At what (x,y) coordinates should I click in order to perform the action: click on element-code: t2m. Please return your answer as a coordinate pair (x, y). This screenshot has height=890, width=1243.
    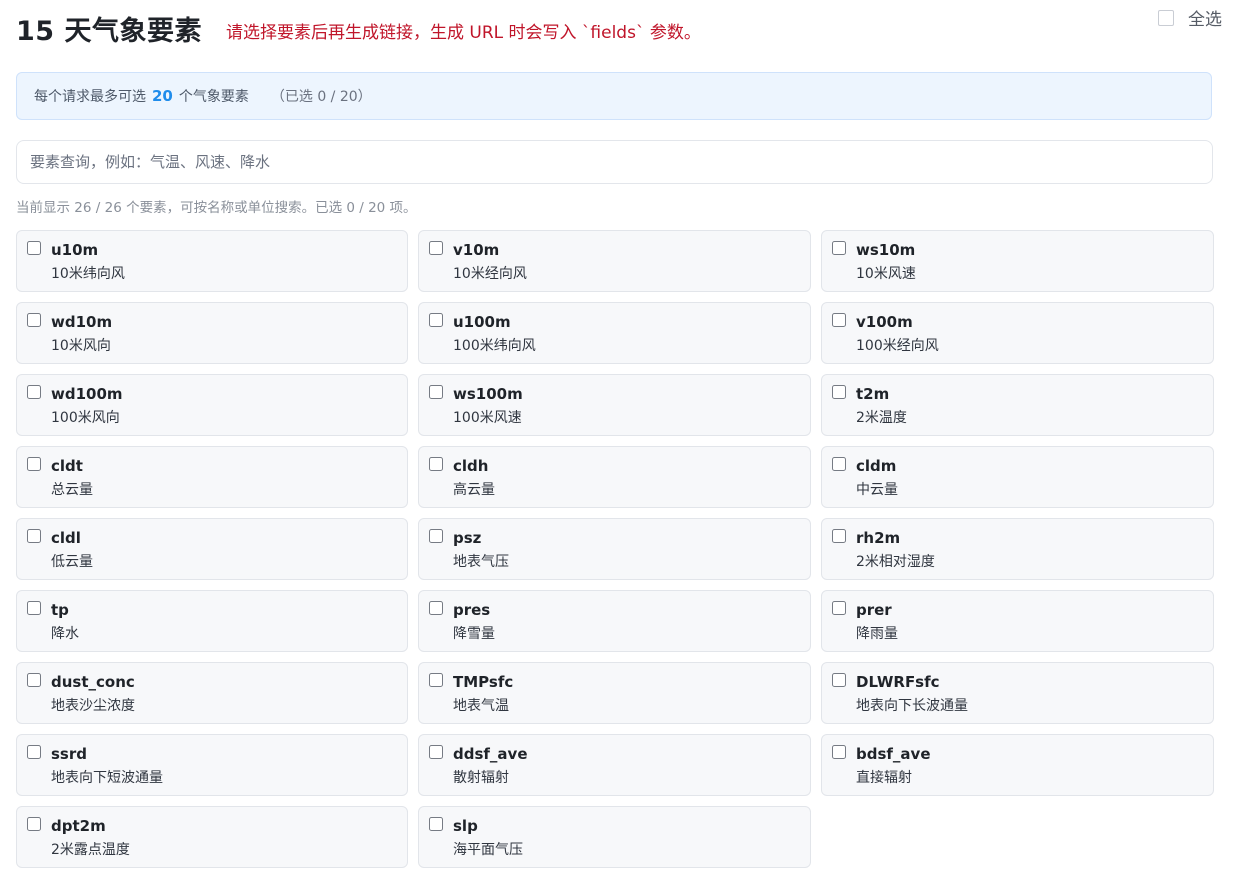
    Looking at the image, I should click on (873, 394).